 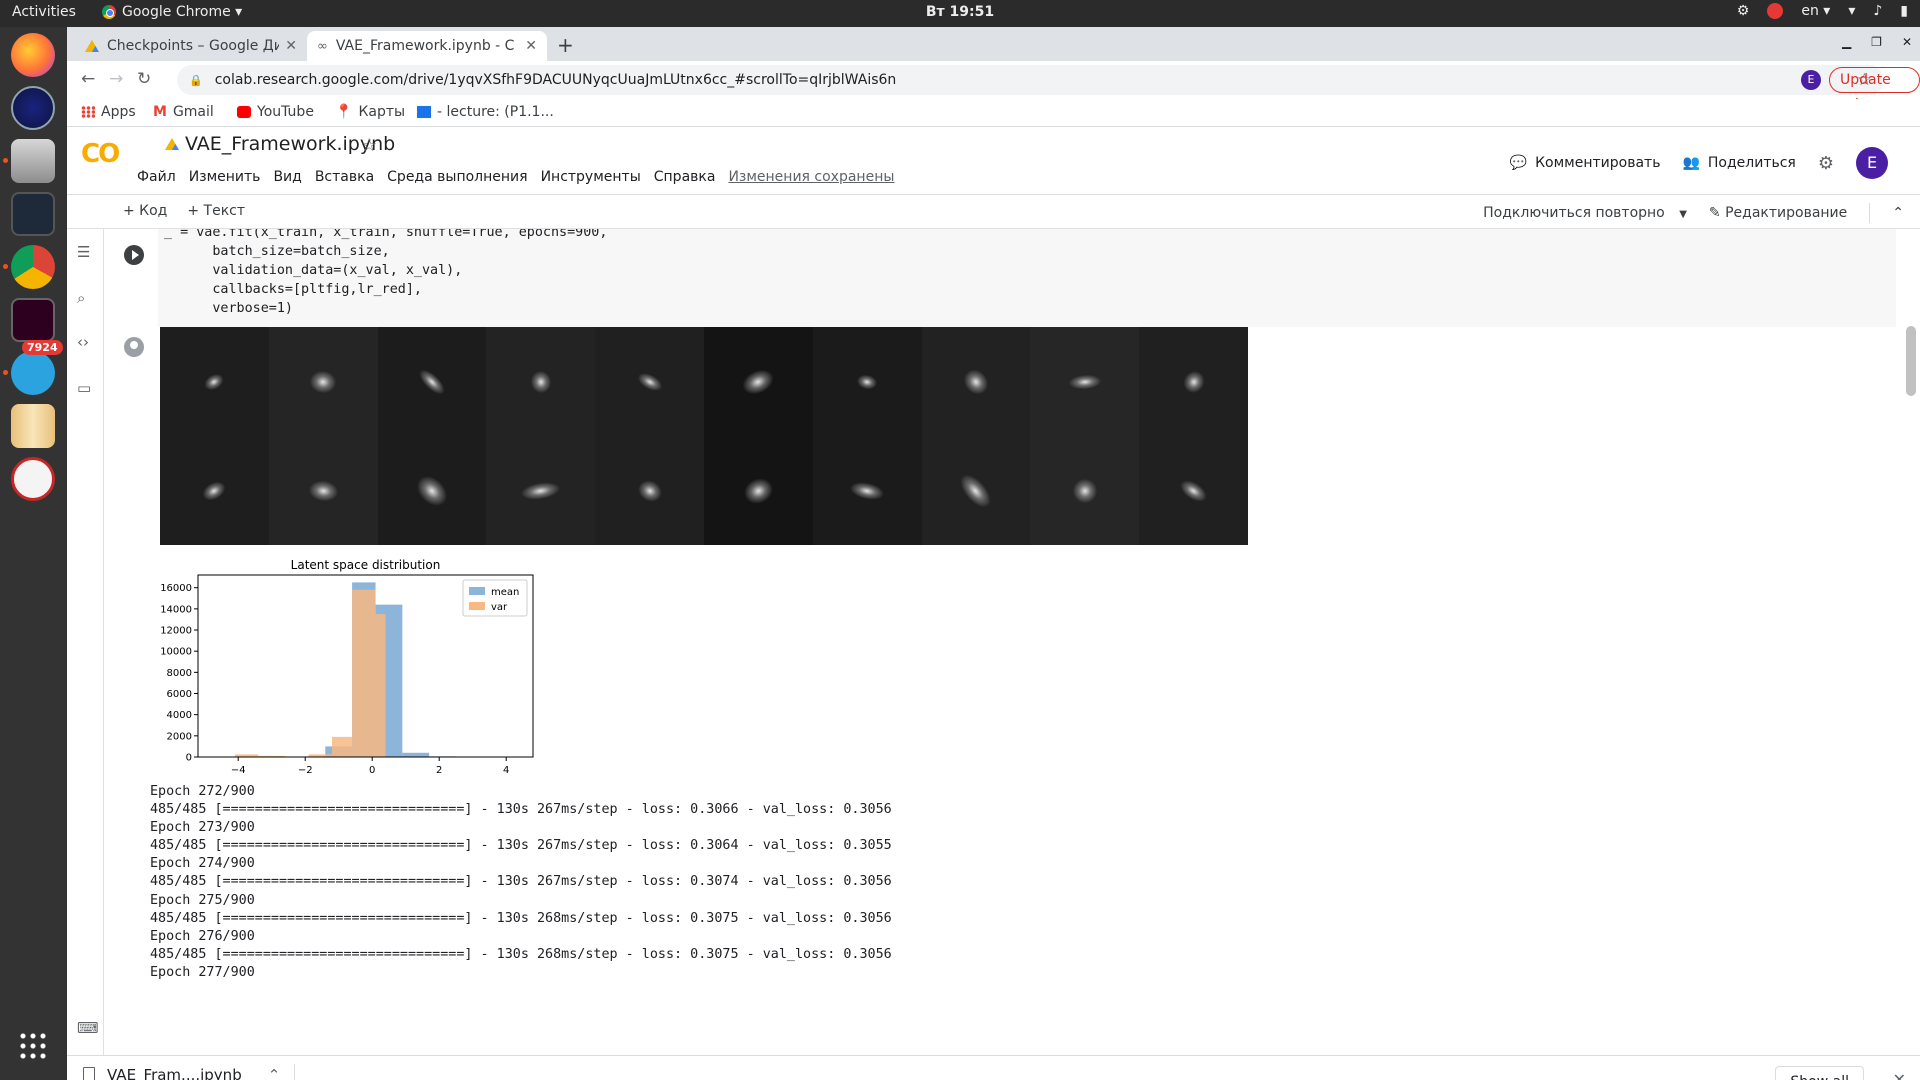 I want to click on editing-mode-button: ✎ Редактирование, so click(x=1778, y=213).